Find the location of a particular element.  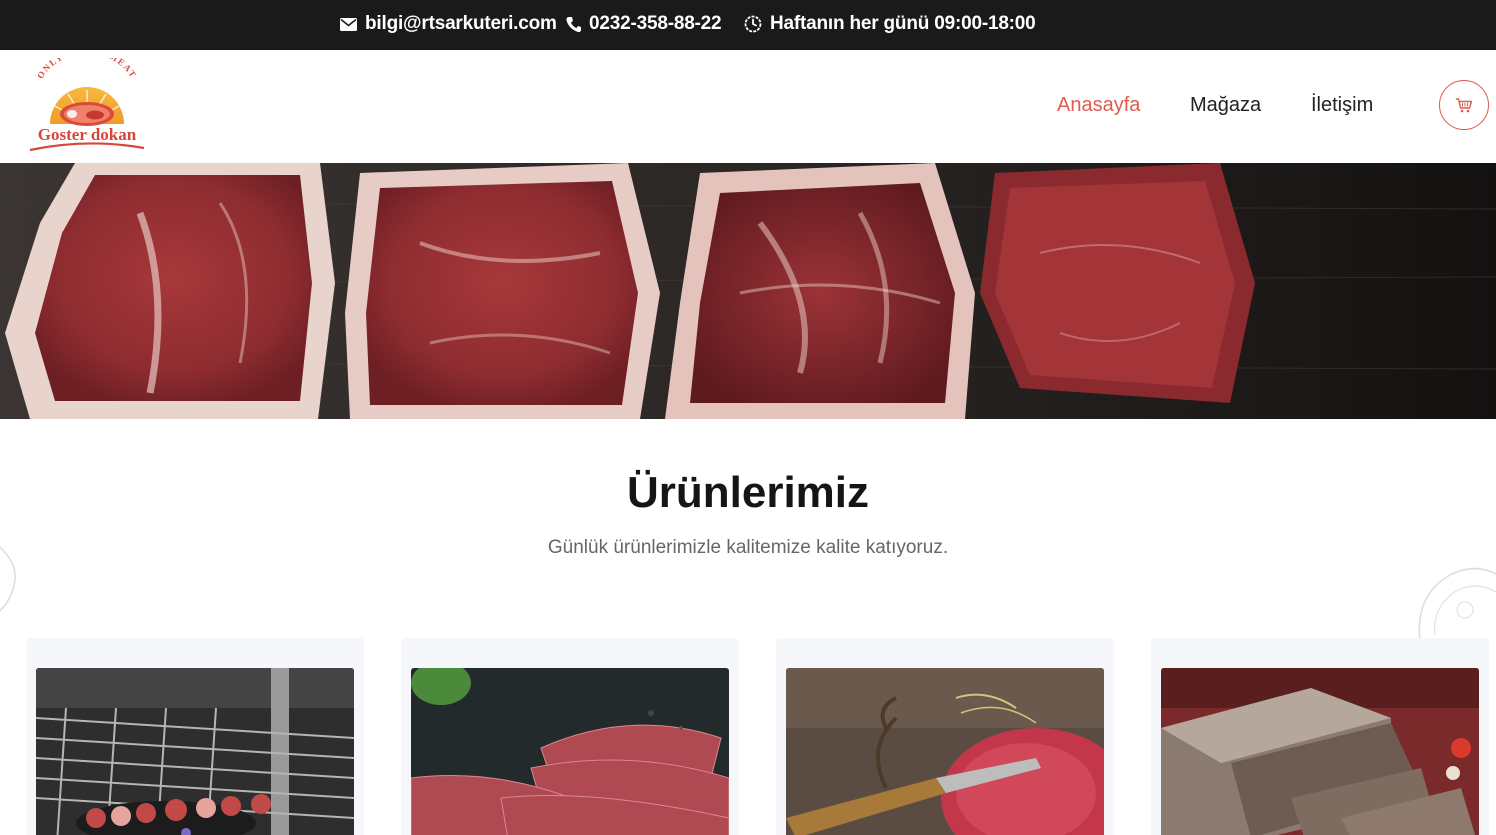

products-title: Ürünlerimiz is located at coordinates (748, 492).